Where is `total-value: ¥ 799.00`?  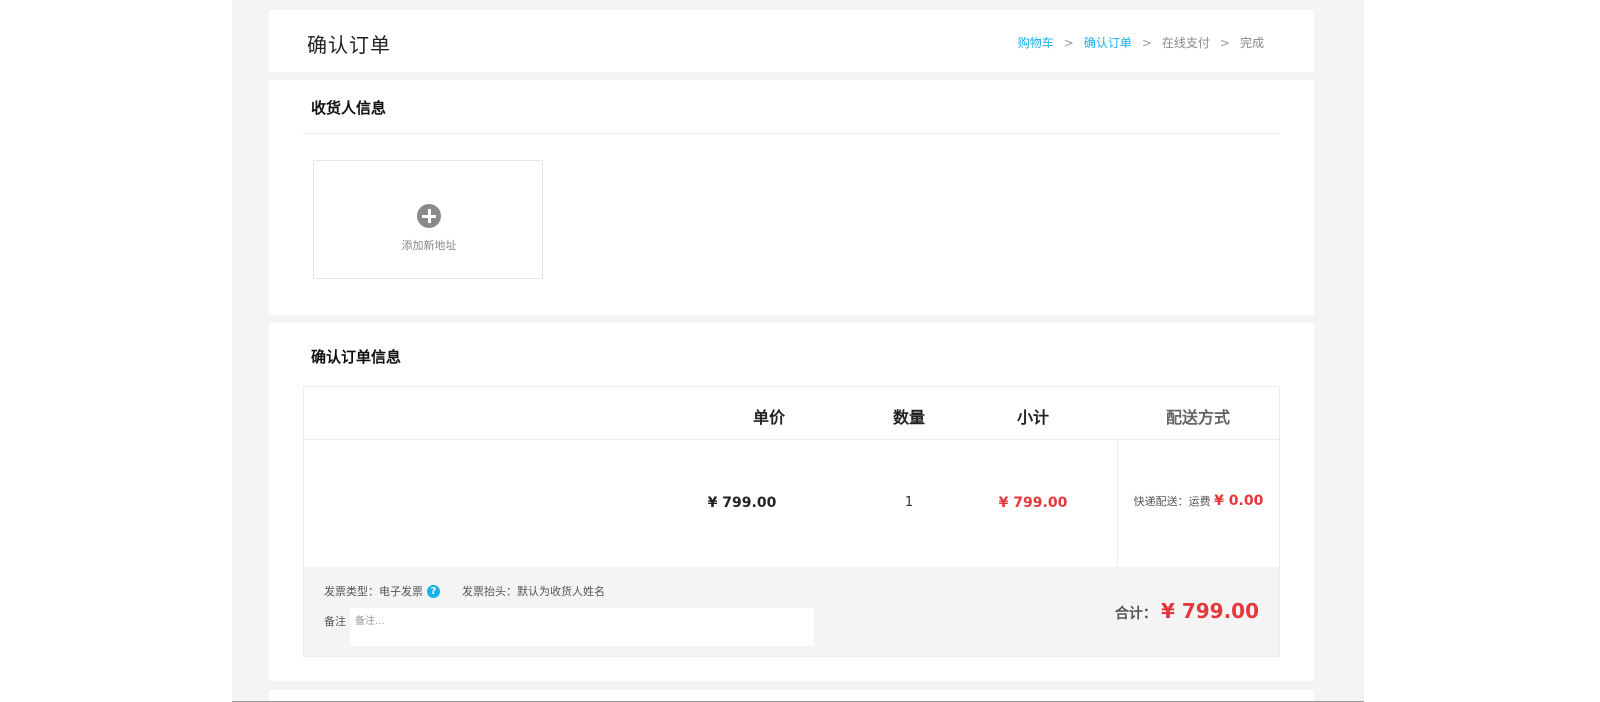 total-value: ¥ 799.00 is located at coordinates (1209, 611).